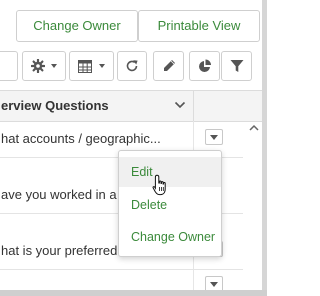 This screenshot has height=296, width=320. What do you see at coordinates (38, 66) in the screenshot?
I see `gear-icon` at bounding box center [38, 66].